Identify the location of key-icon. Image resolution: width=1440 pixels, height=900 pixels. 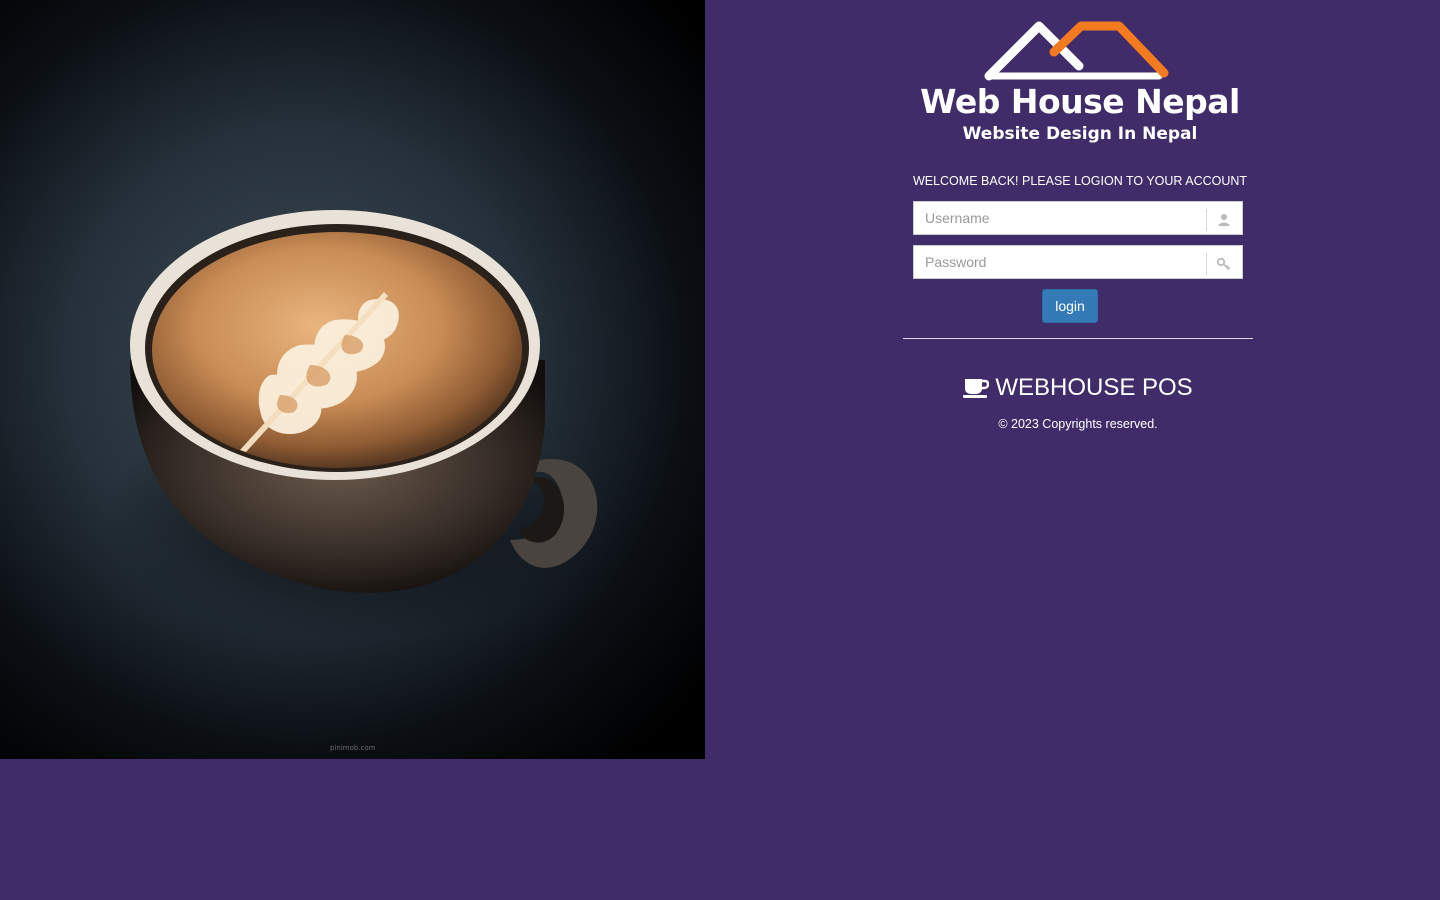
(1224, 263).